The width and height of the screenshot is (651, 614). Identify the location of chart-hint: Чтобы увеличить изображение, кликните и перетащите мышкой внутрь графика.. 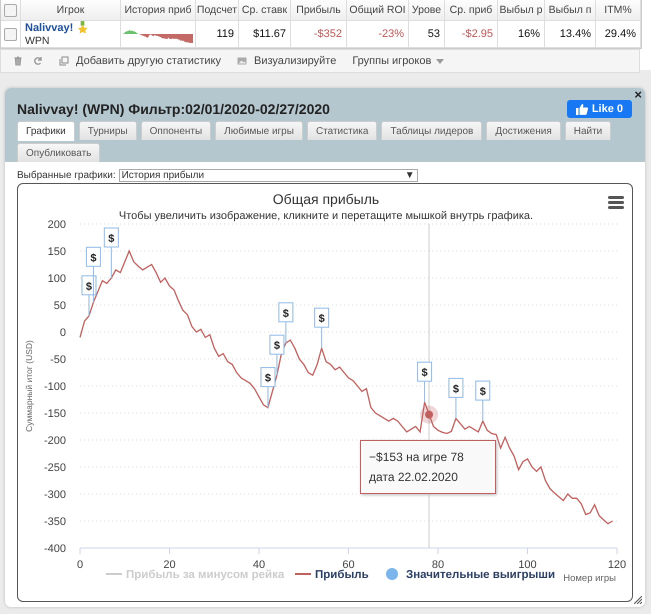
(326, 216).